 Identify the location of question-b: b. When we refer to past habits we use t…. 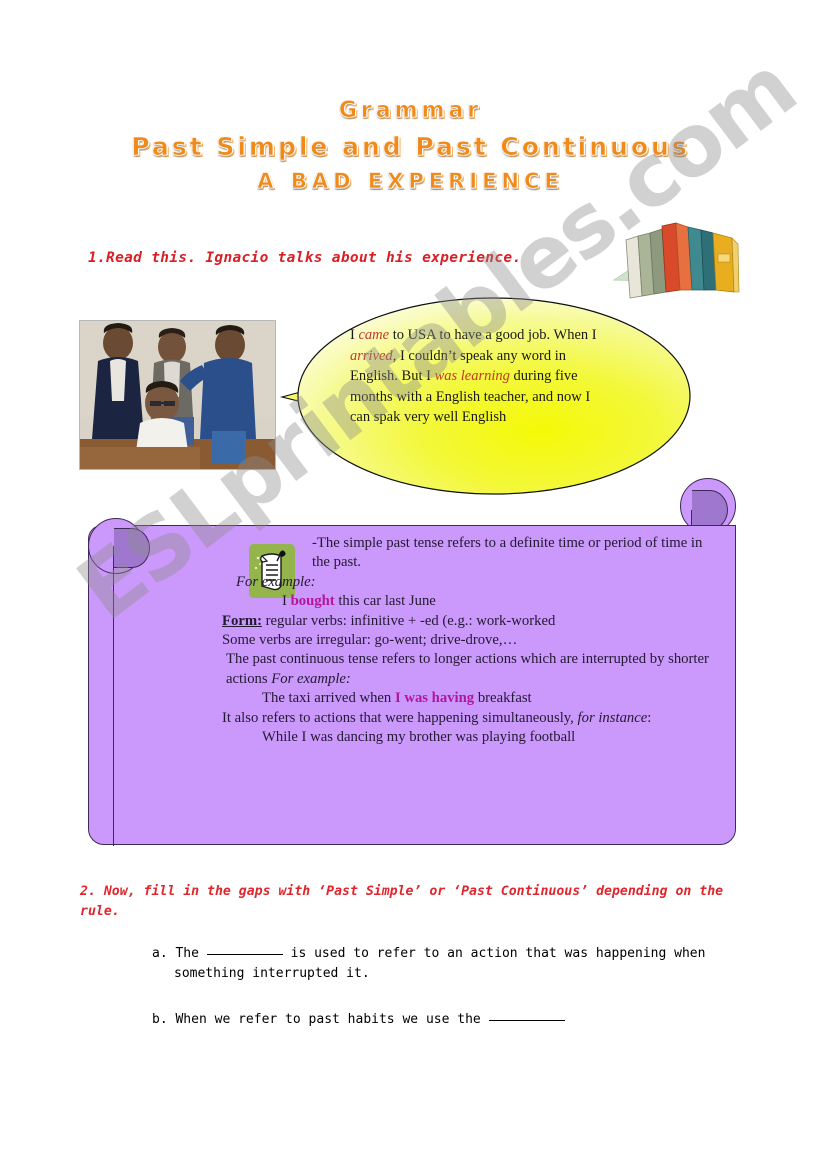
(462, 1020).